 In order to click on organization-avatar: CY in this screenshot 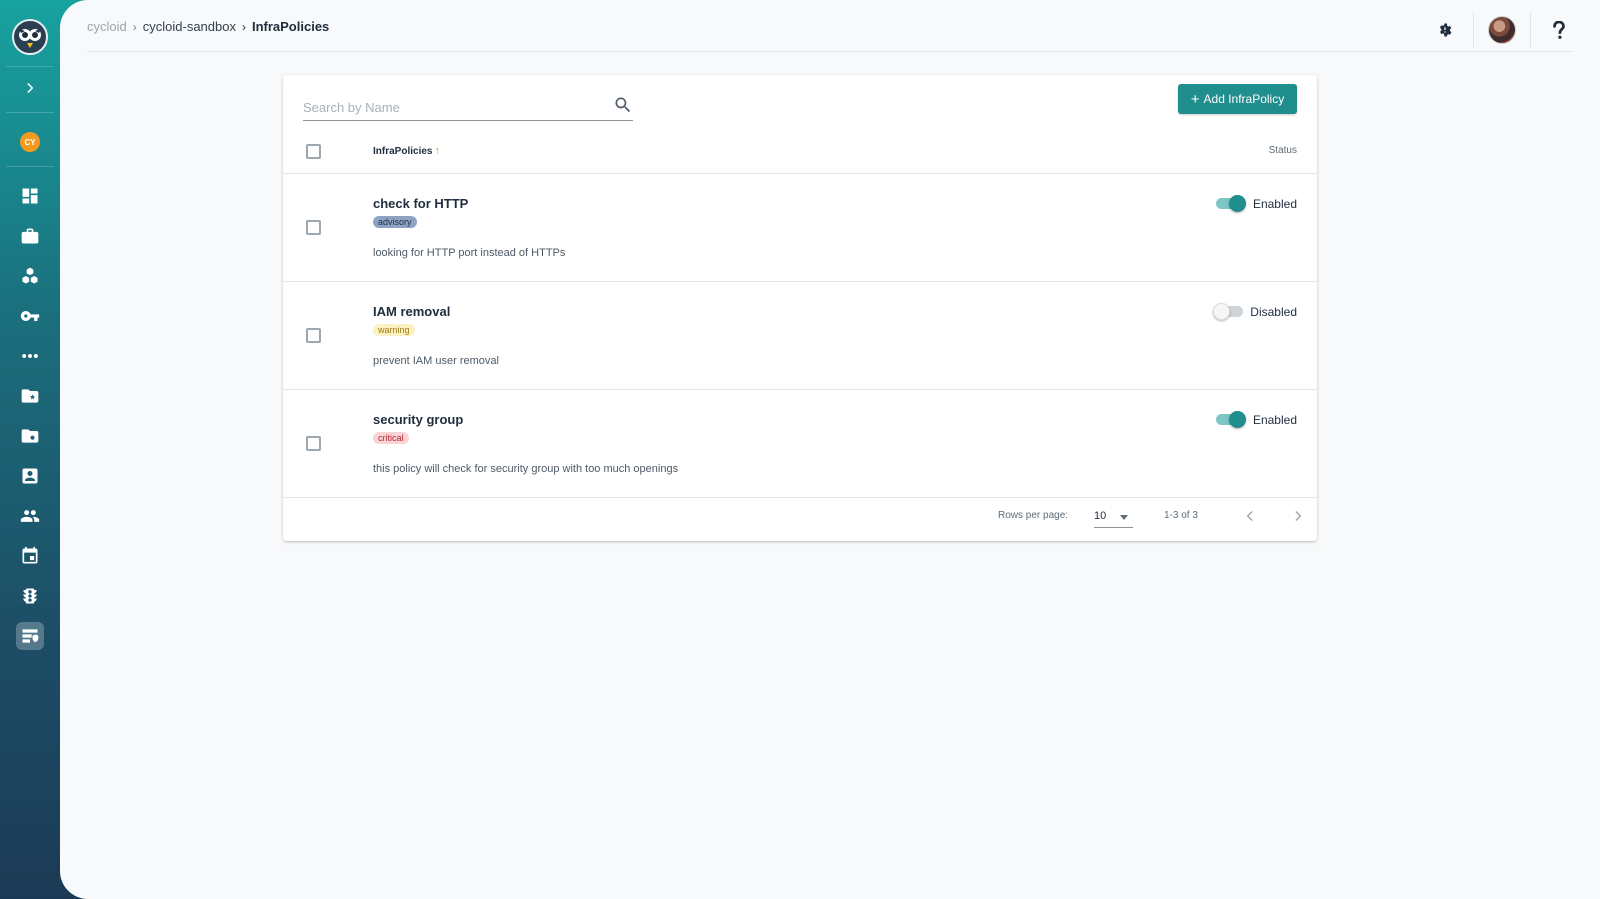, I will do `click(30, 142)`.